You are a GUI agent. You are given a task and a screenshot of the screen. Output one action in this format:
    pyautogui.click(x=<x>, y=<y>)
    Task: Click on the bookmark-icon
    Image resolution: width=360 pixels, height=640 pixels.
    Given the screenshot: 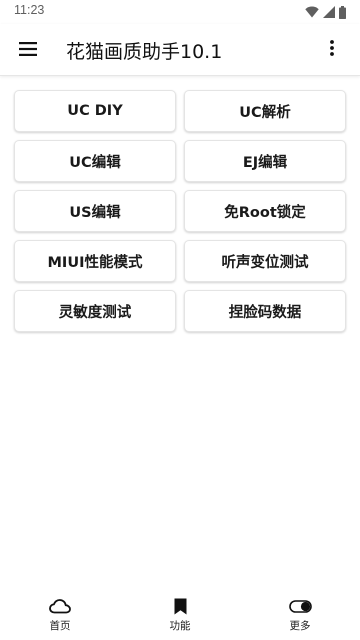 What is the action you would take?
    pyautogui.click(x=180, y=606)
    